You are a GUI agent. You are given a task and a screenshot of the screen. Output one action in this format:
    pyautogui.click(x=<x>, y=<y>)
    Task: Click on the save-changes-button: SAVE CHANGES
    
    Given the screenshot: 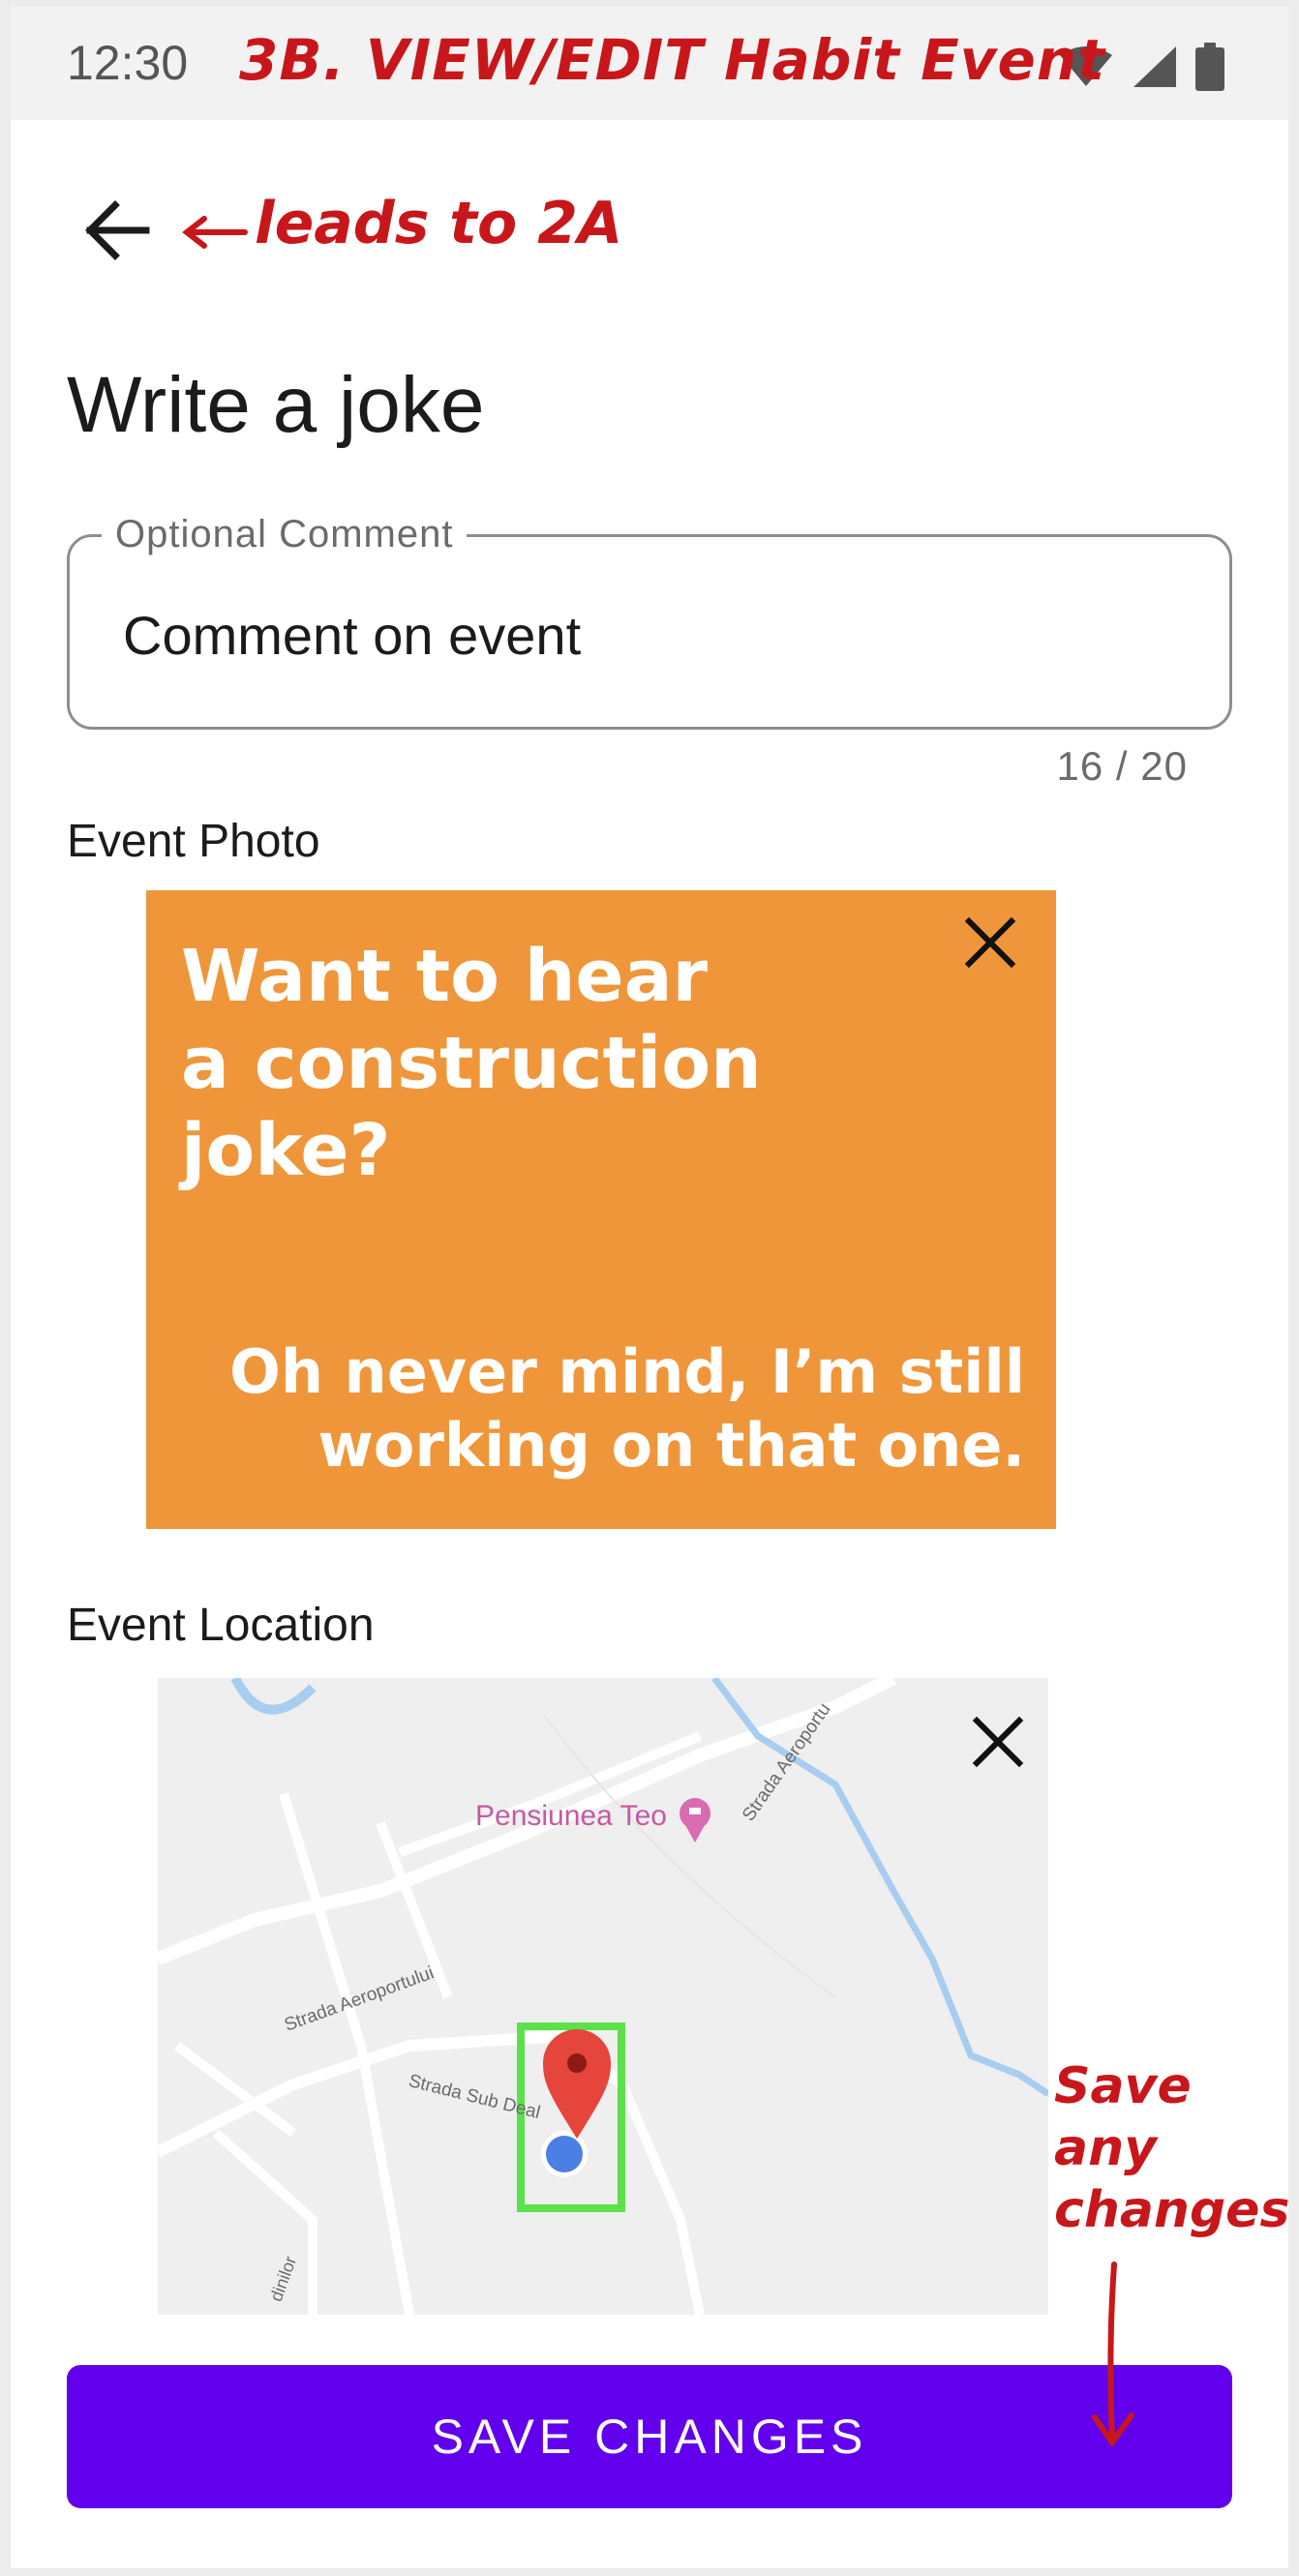 What is the action you would take?
    pyautogui.click(x=649, y=2436)
    